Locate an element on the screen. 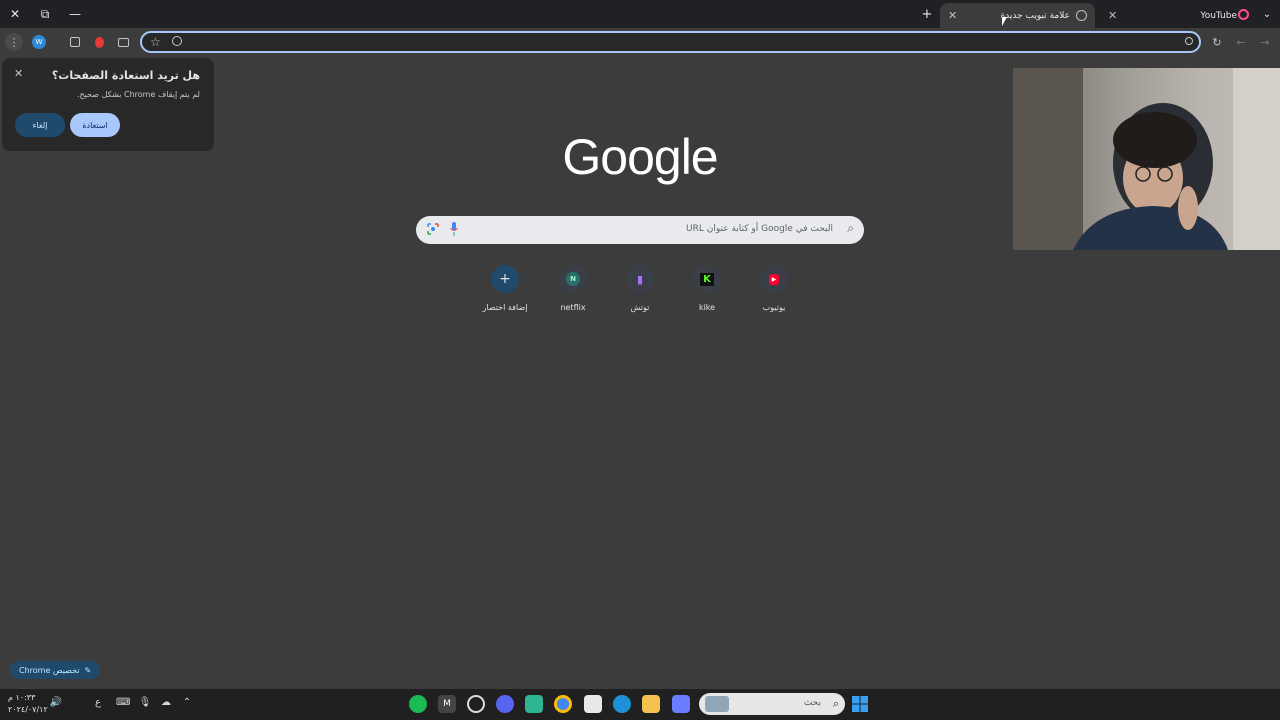 This screenshot has height=720, width=1280. mouse-cursor is located at coordinates (1004, 21).